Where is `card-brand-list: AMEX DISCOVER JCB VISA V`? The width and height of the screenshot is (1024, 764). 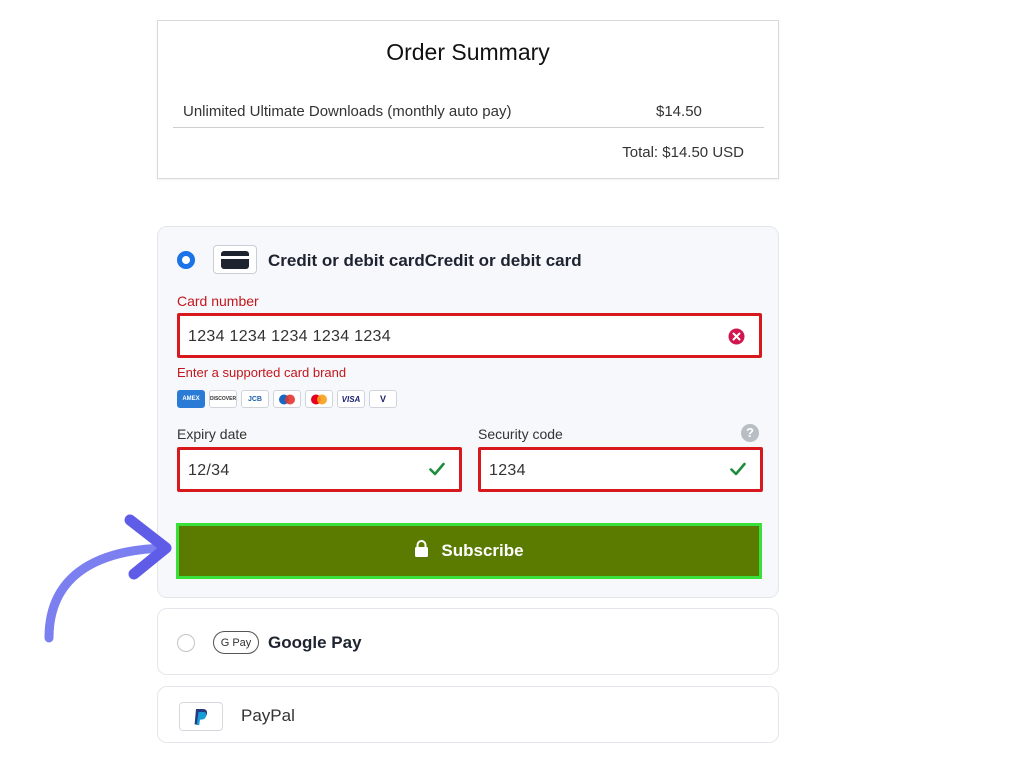
card-brand-list: AMEX DISCOVER JCB VISA V is located at coordinates (287, 399).